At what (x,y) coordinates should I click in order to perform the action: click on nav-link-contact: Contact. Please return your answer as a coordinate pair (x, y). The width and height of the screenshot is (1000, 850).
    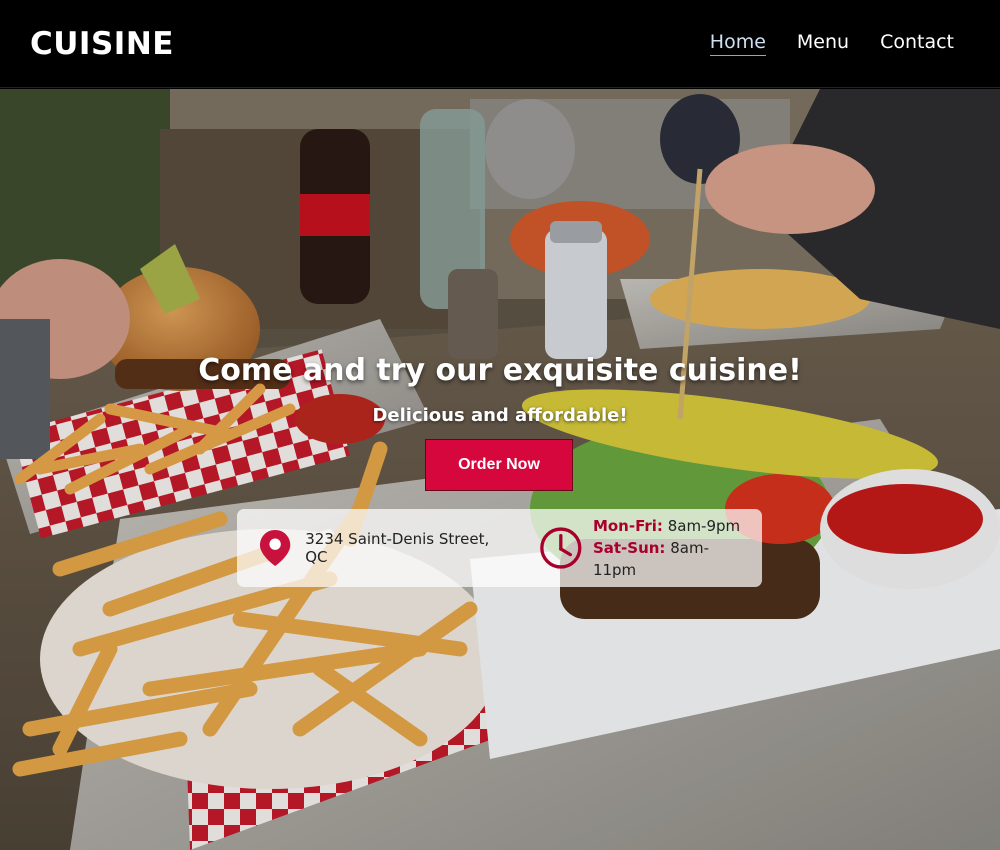
    Looking at the image, I should click on (917, 43).